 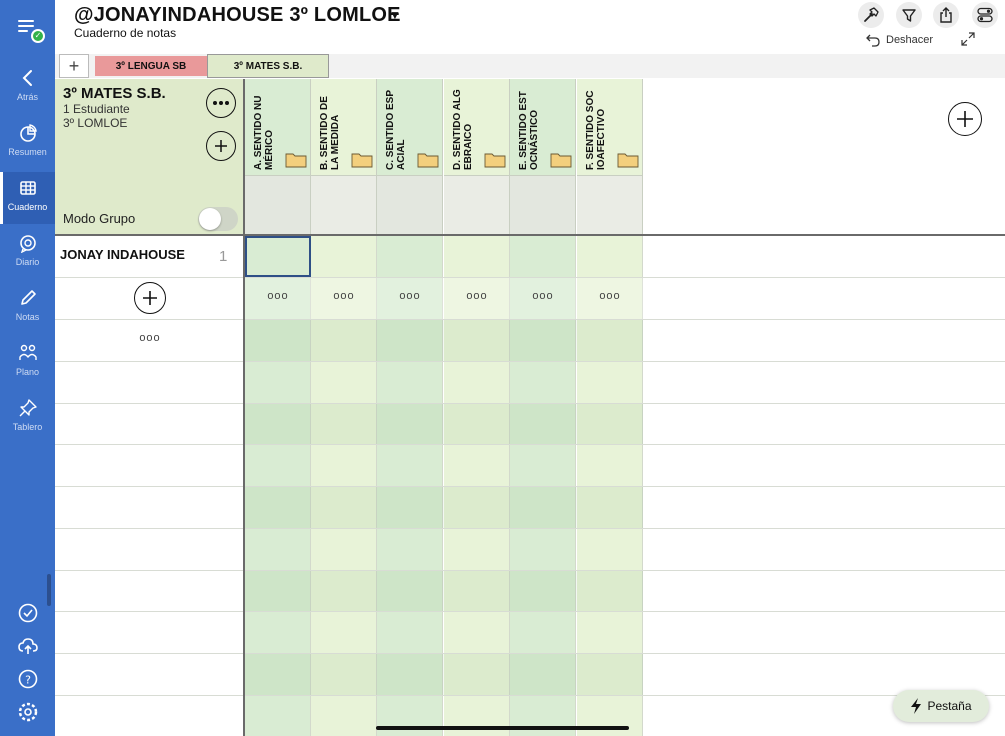 I want to click on sidebar-item-resumen: Resumen, so click(x=27, y=143).